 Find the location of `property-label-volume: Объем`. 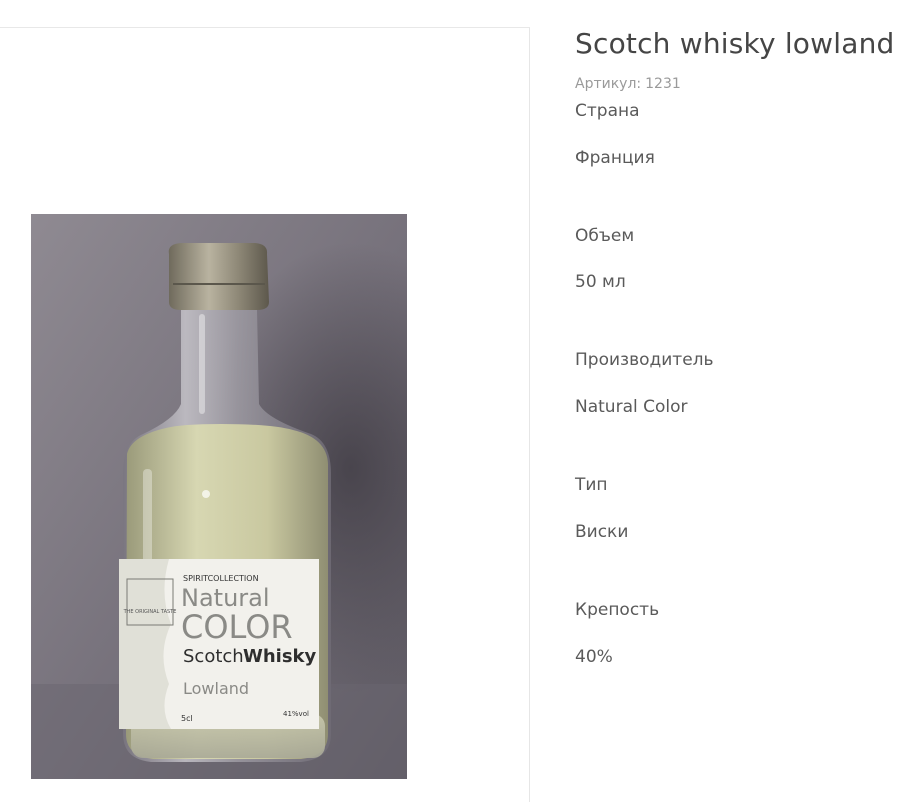

property-label-volume: Объем is located at coordinates (605, 236).